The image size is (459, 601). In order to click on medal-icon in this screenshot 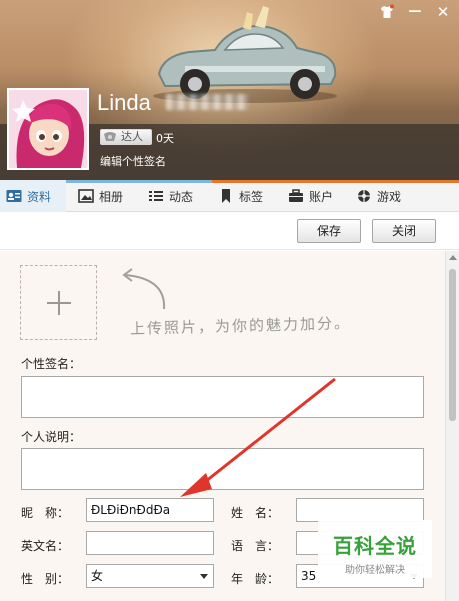, I will do `click(110, 136)`.